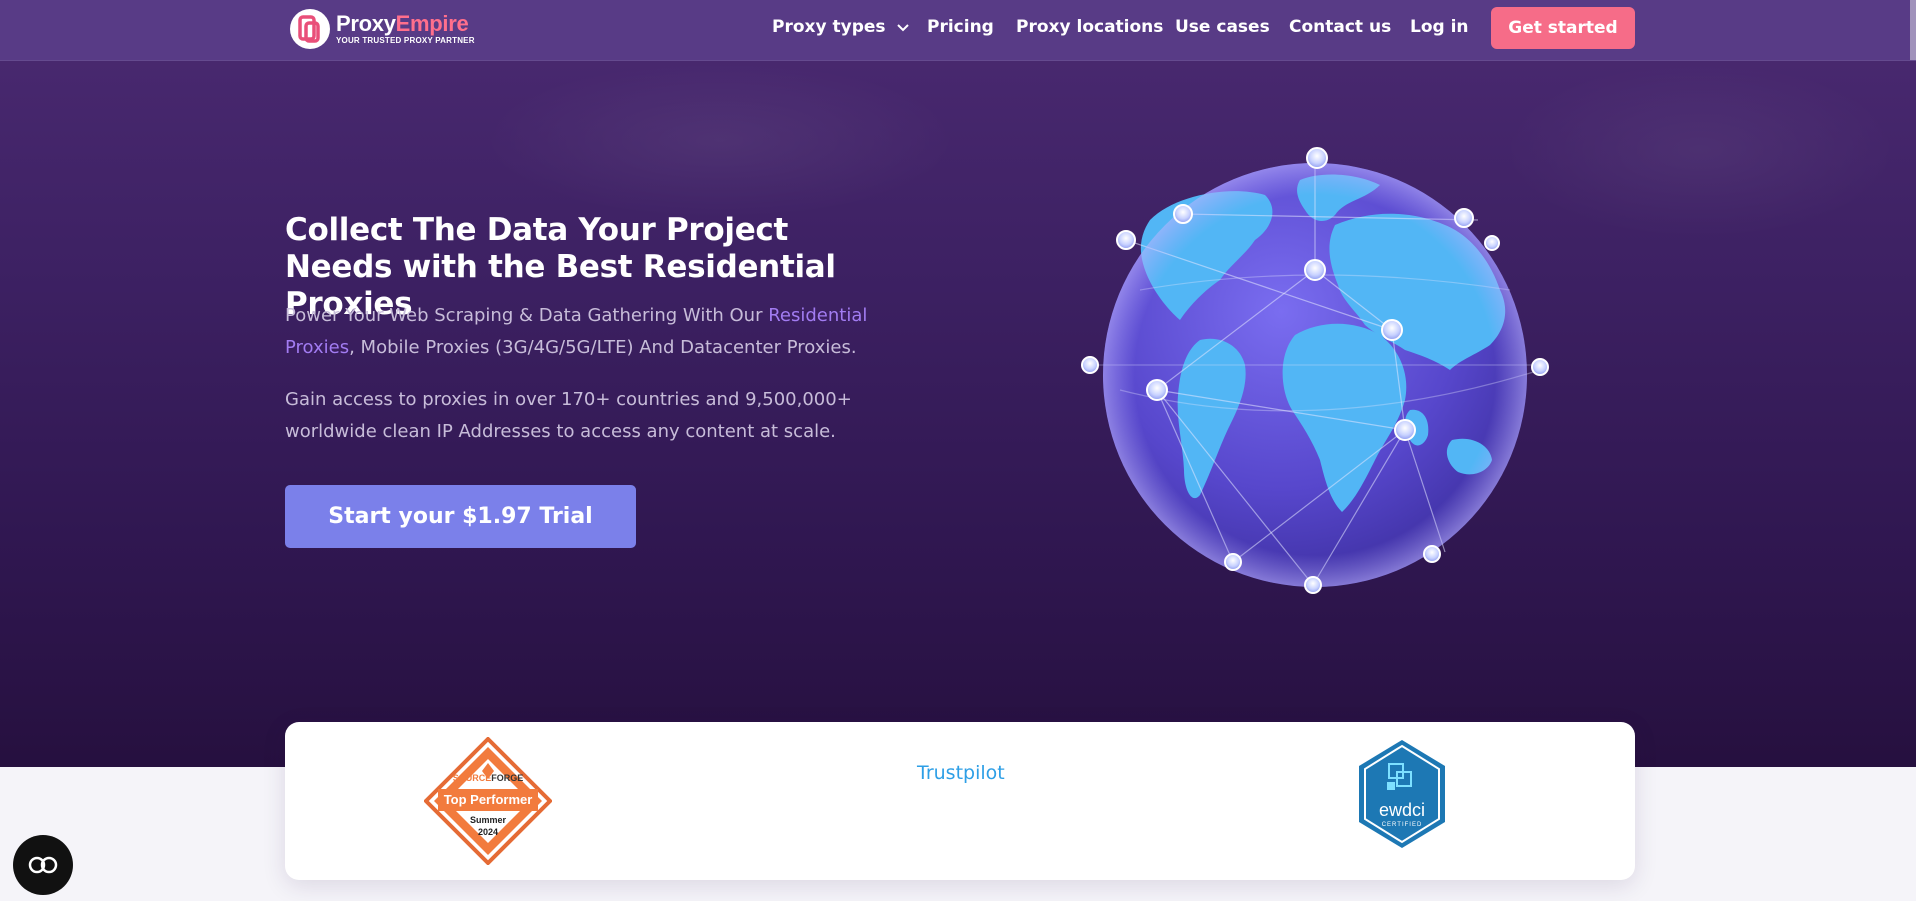  I want to click on sourceforge-brand-b: FORGE, so click(507, 778).